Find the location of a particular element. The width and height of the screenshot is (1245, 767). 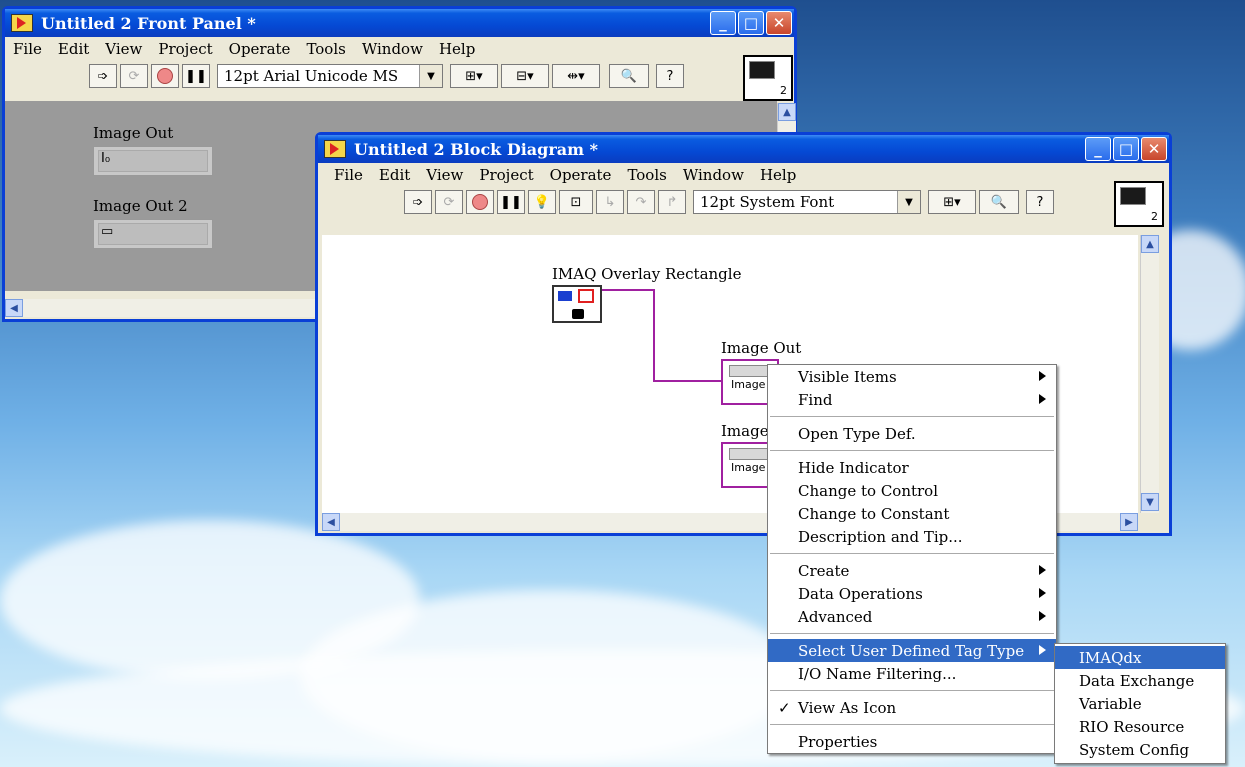

font-selector: 12pt Arial Unicode MS ▼ is located at coordinates (330, 76).